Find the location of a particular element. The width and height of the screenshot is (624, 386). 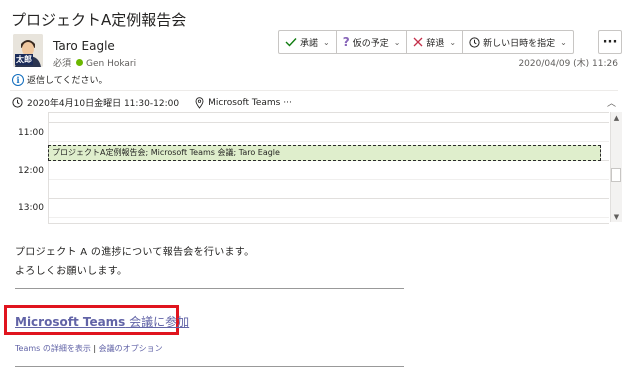

propose-time-button: 新しい日時を指定 ⌄ is located at coordinates (518, 42).